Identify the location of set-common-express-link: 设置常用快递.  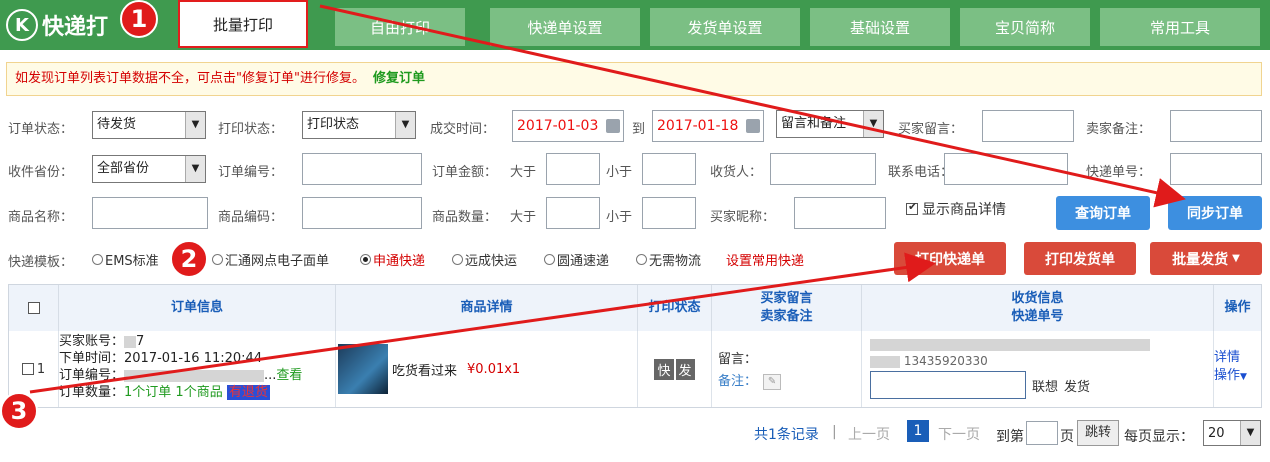
(765, 259).